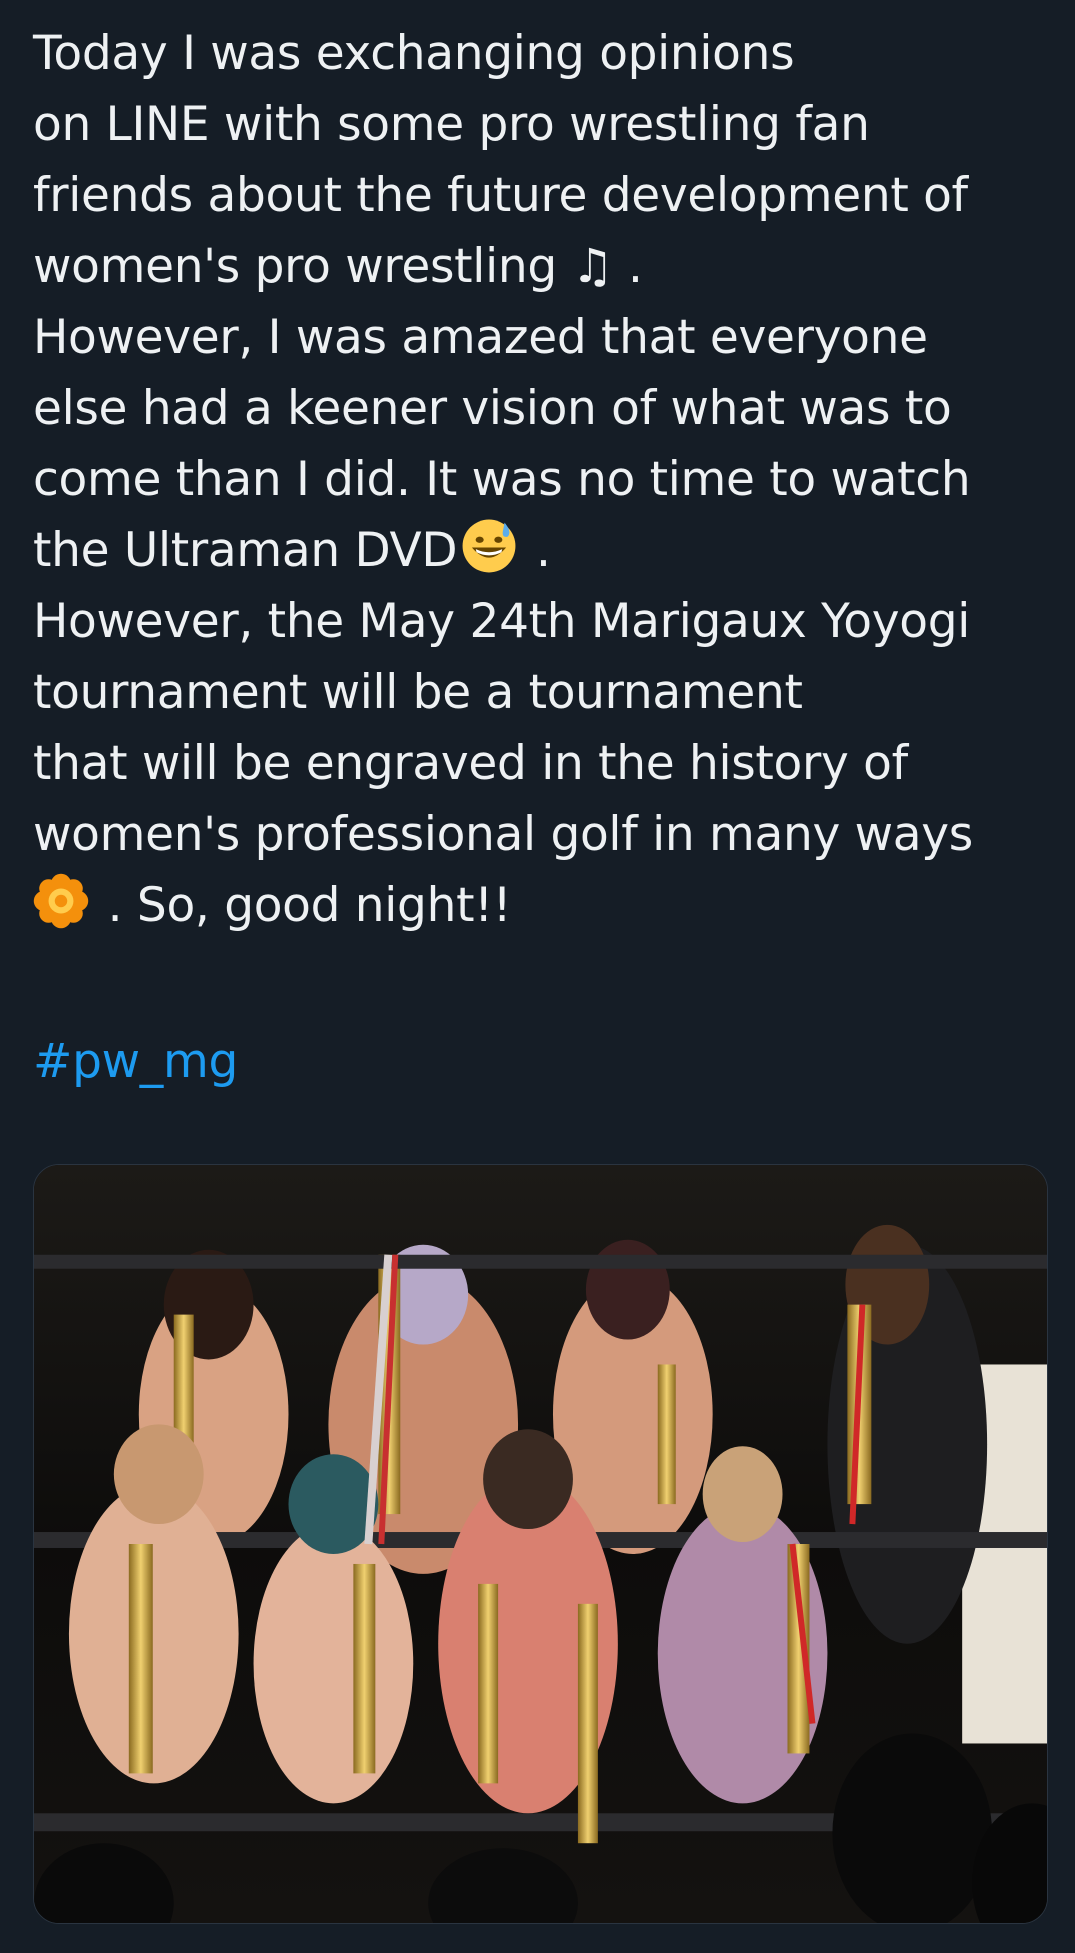  Describe the element at coordinates (502, 479) in the screenshot. I see `tweet-line: come than I did. It was no time to watch` at that location.